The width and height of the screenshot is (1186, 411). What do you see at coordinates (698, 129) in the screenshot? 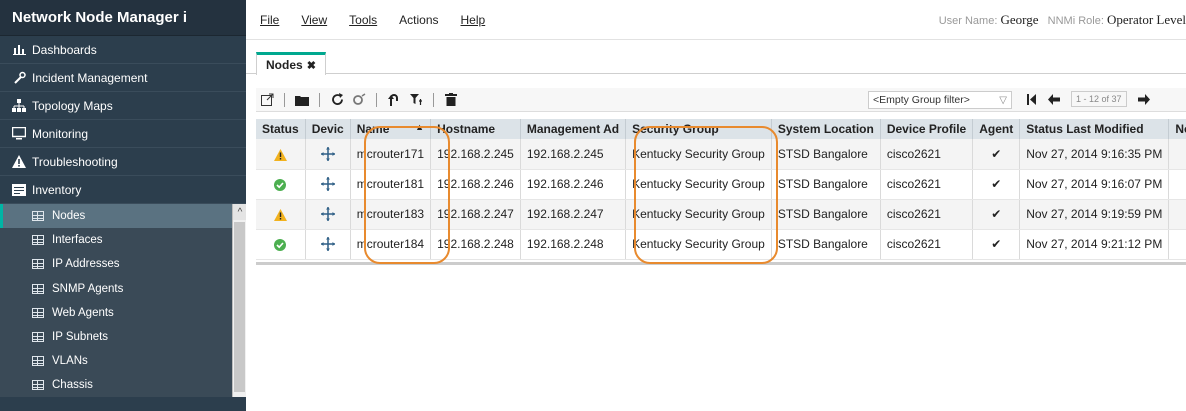
I see `column-header-security-group: Security Group` at bounding box center [698, 129].